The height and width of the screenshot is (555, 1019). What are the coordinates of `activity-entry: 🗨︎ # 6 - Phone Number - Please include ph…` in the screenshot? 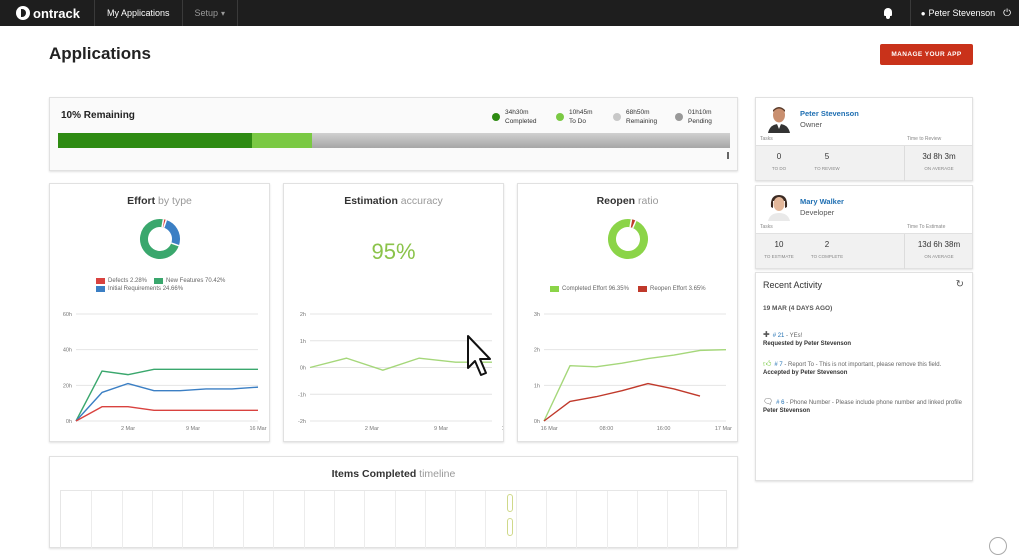 It's located at (865, 406).